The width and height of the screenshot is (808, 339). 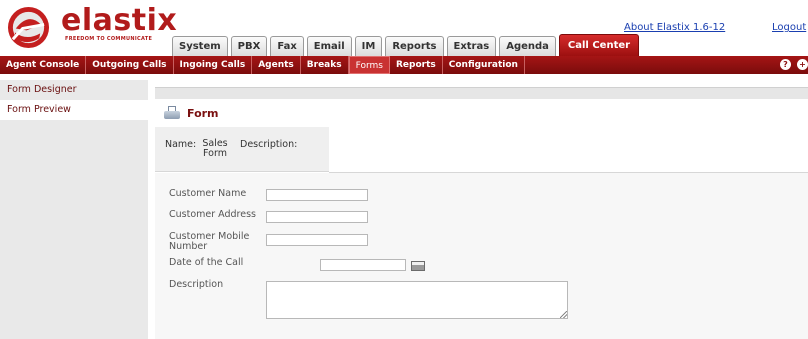 What do you see at coordinates (481, 93) in the screenshot?
I see `content-top-strip` at bounding box center [481, 93].